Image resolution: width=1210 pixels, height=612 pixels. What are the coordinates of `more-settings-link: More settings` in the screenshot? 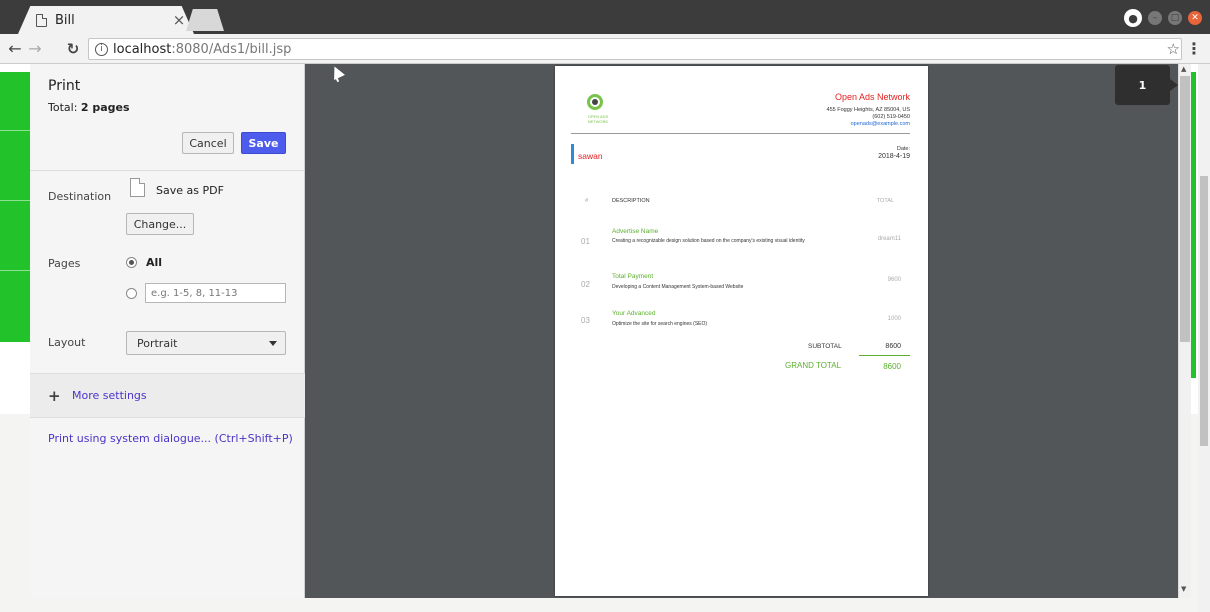 It's located at (109, 395).